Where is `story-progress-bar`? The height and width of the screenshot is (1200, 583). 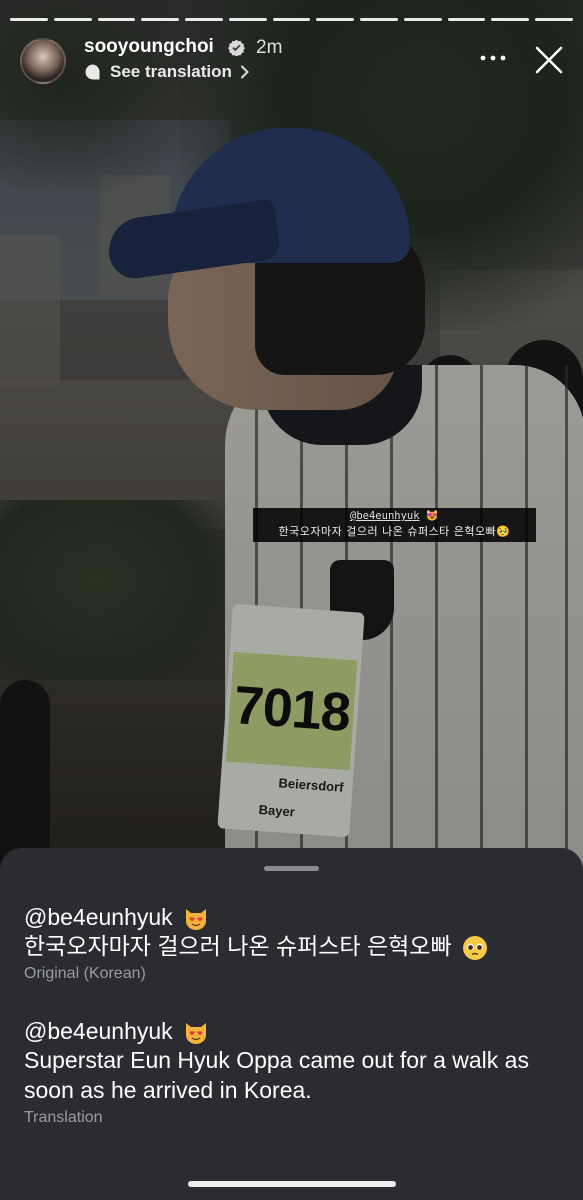
story-progress-bar is located at coordinates (291, 19).